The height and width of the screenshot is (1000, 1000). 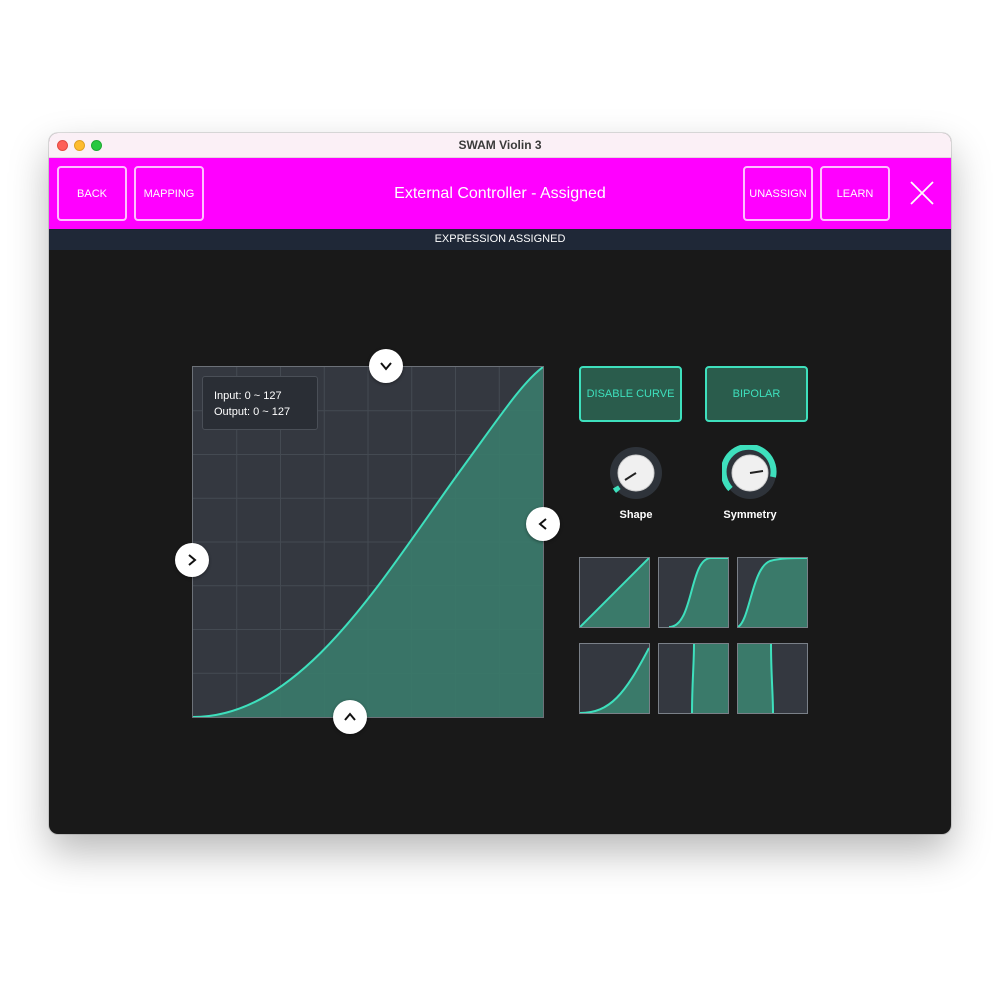 I want to click on right-handle-button, so click(x=543, y=524).